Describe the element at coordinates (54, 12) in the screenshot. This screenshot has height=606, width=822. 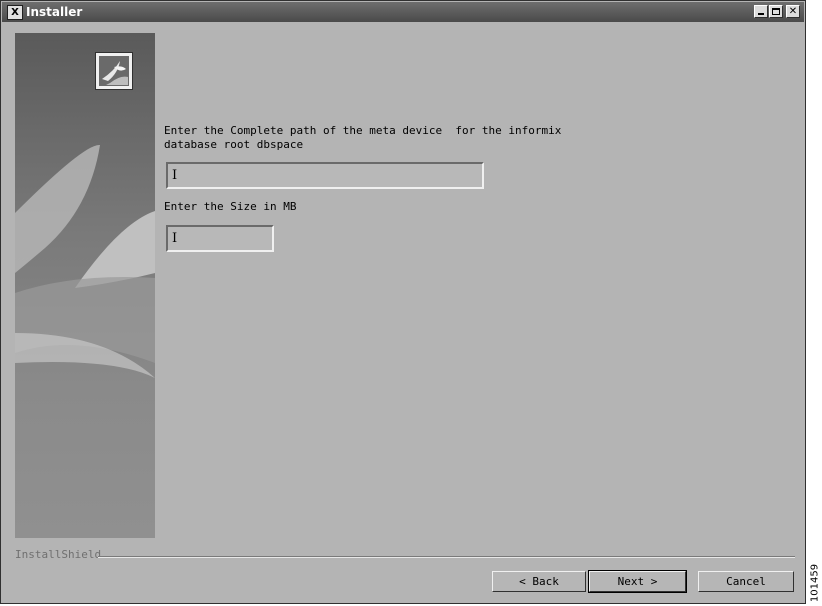
I see `window-title: Installer` at that location.